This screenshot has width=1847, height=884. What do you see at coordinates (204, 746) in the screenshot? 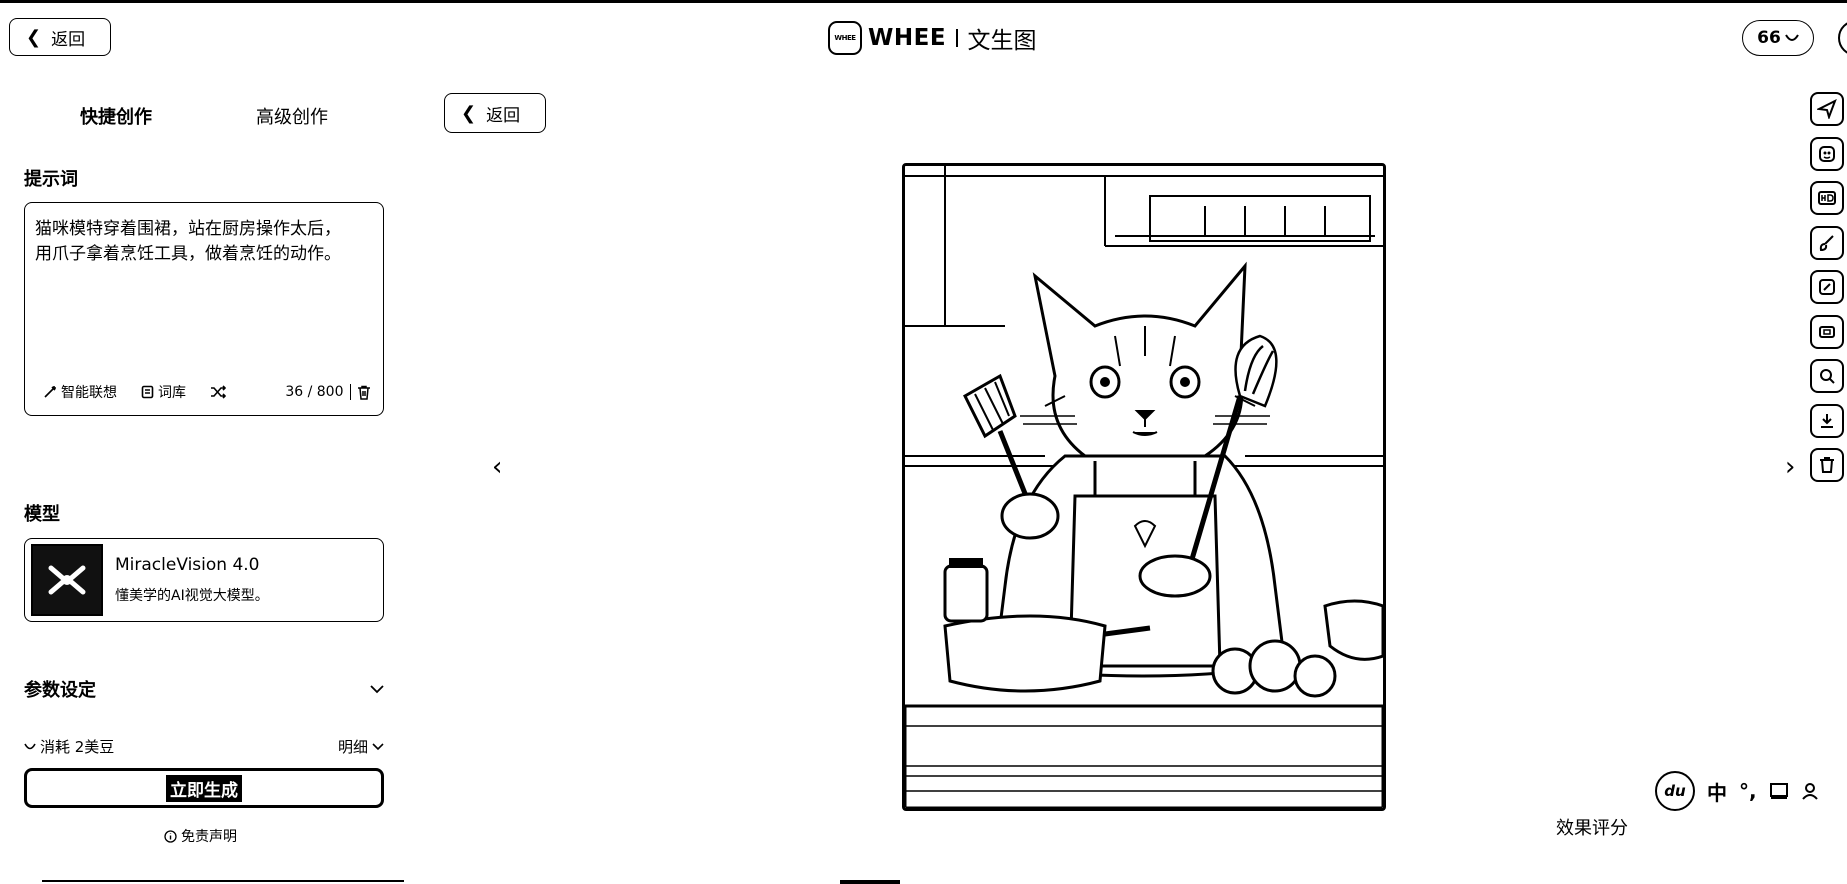
I see `cost-row: 消耗 2美豆 明细` at bounding box center [204, 746].